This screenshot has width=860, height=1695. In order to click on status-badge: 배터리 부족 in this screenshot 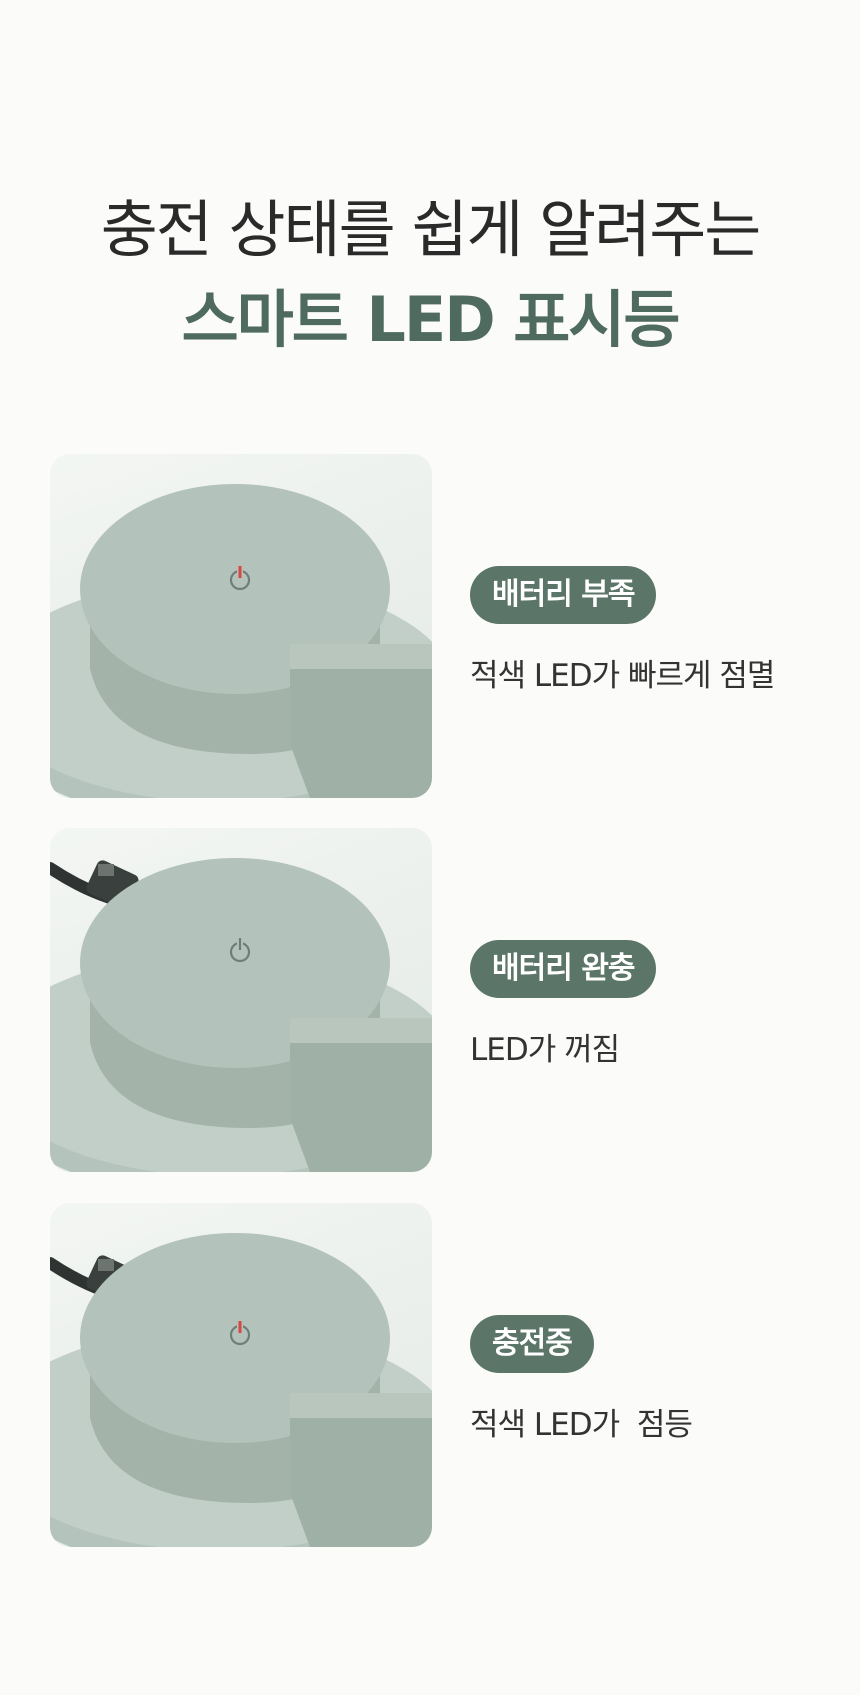, I will do `click(563, 595)`.